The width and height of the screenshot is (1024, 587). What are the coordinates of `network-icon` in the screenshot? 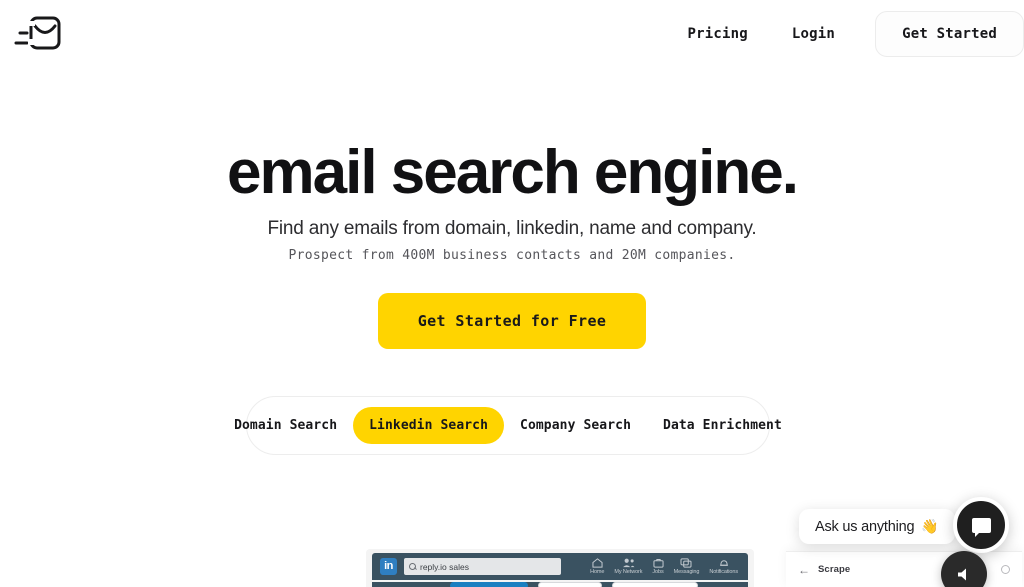 It's located at (628, 563).